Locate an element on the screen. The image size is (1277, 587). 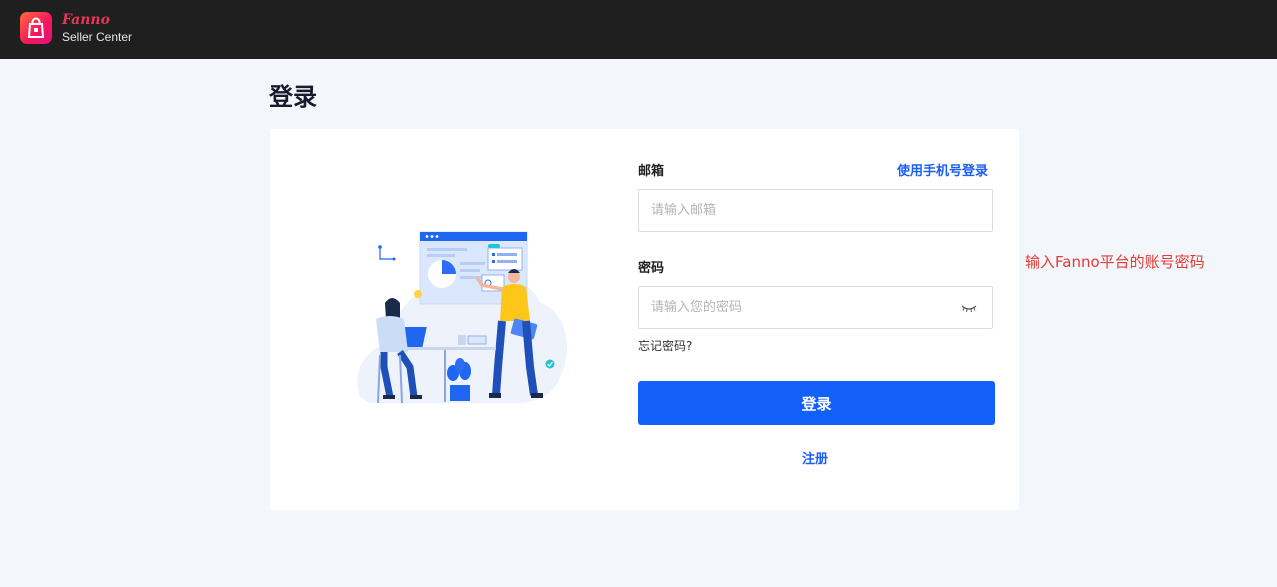
shopping-bag-icon is located at coordinates (36, 28).